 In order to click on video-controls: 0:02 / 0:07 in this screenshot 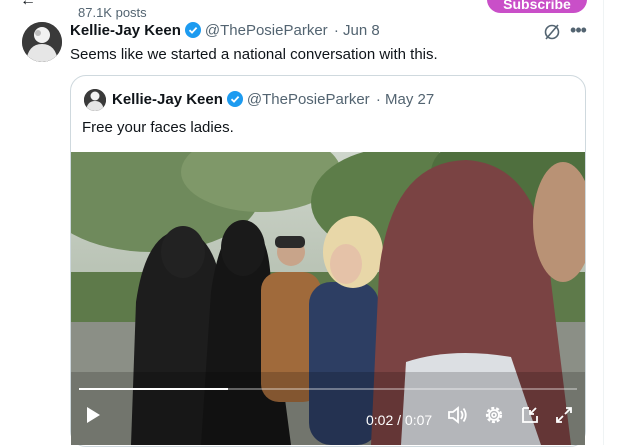, I will do `click(328, 421)`.